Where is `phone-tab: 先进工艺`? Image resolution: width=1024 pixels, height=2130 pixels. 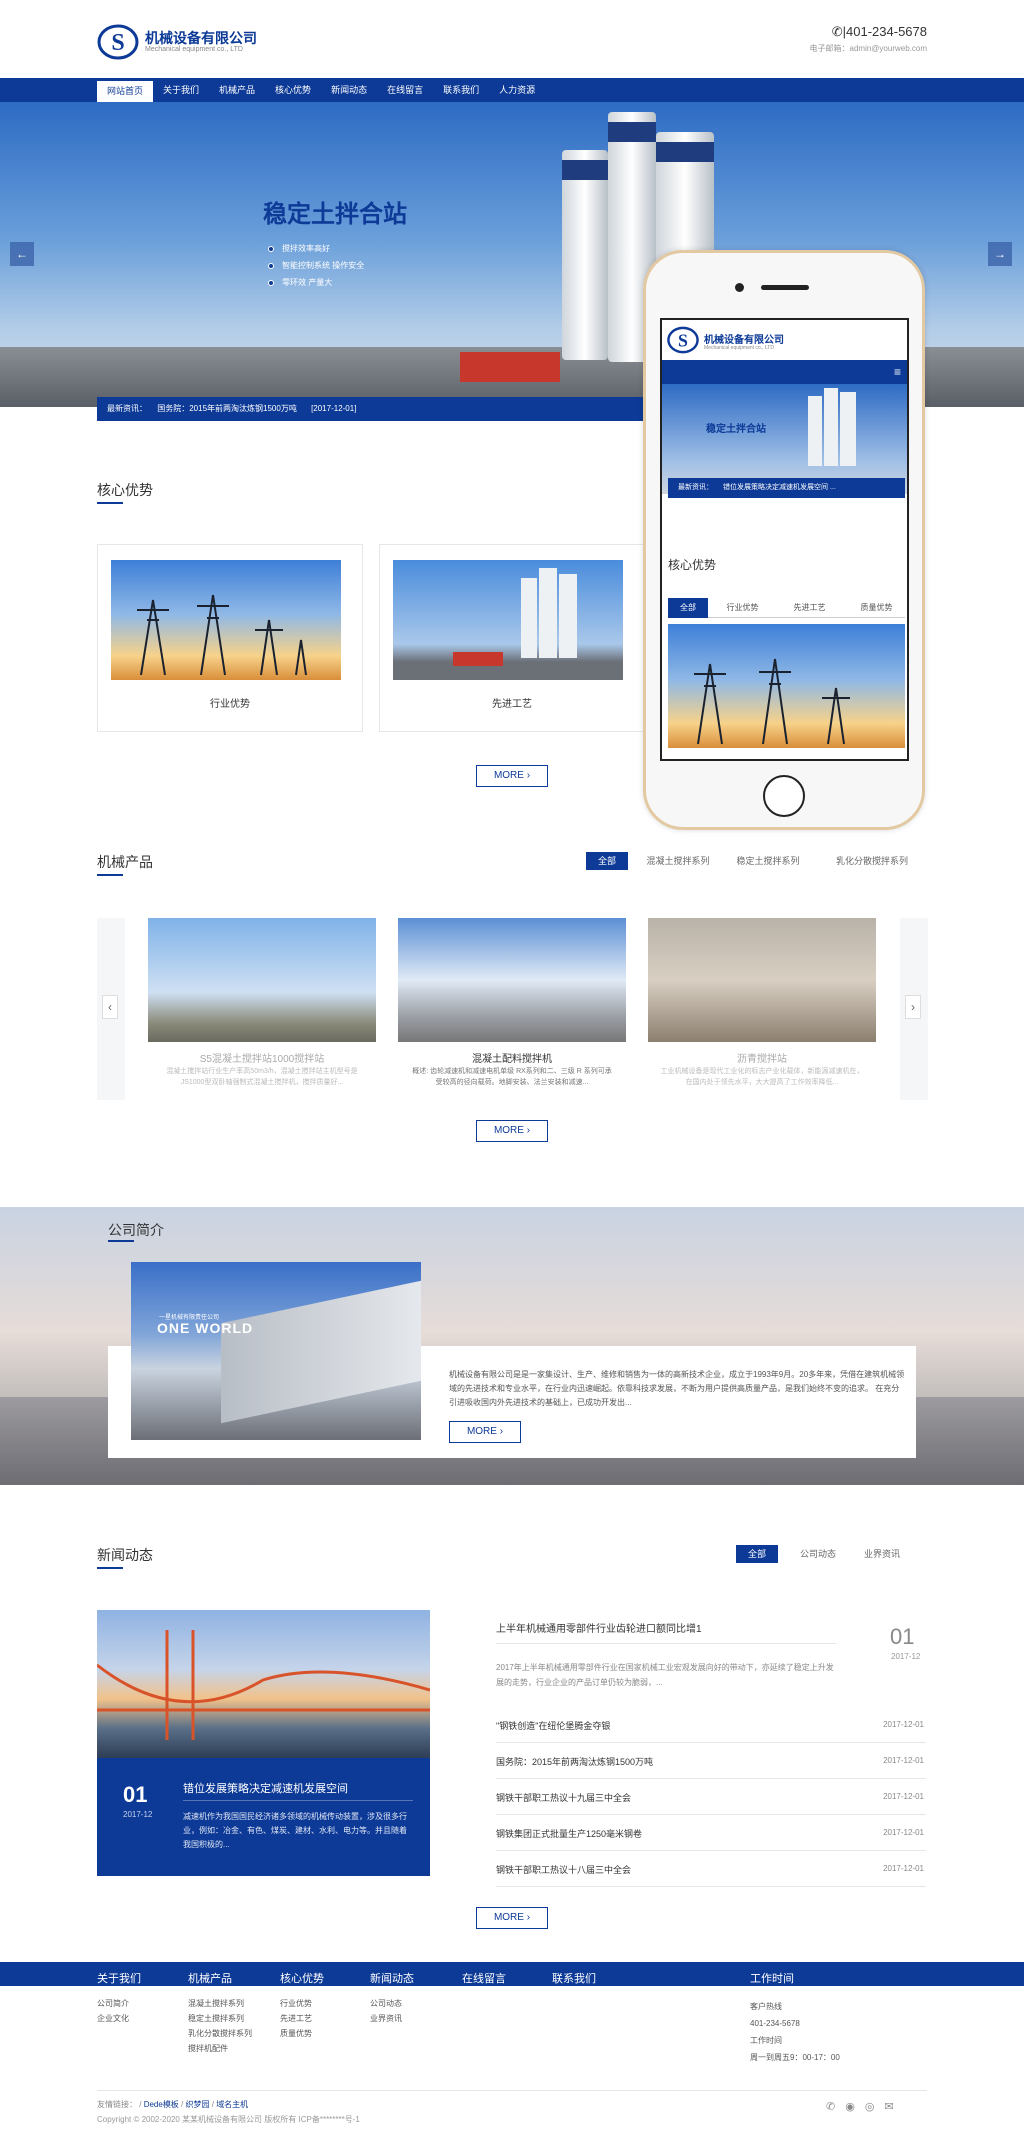
phone-tab: 先进工艺 is located at coordinates (809, 608).